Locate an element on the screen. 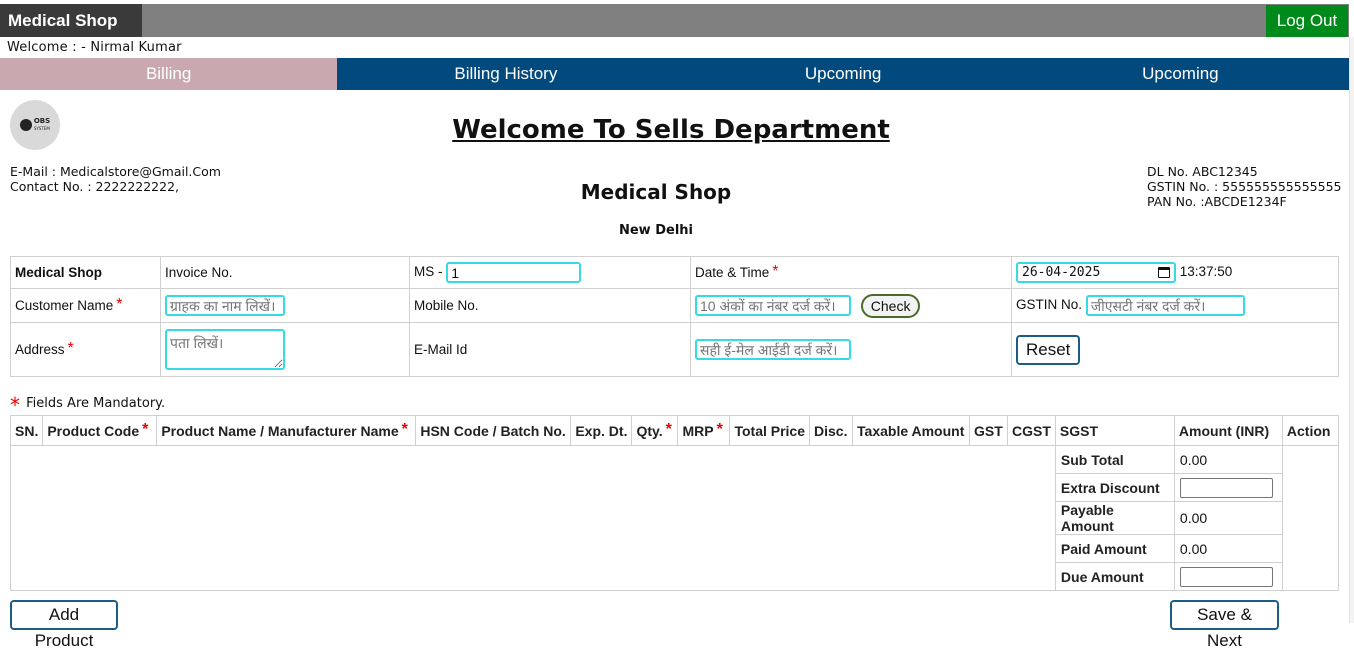  due-amount-cell is located at coordinates (1228, 576).